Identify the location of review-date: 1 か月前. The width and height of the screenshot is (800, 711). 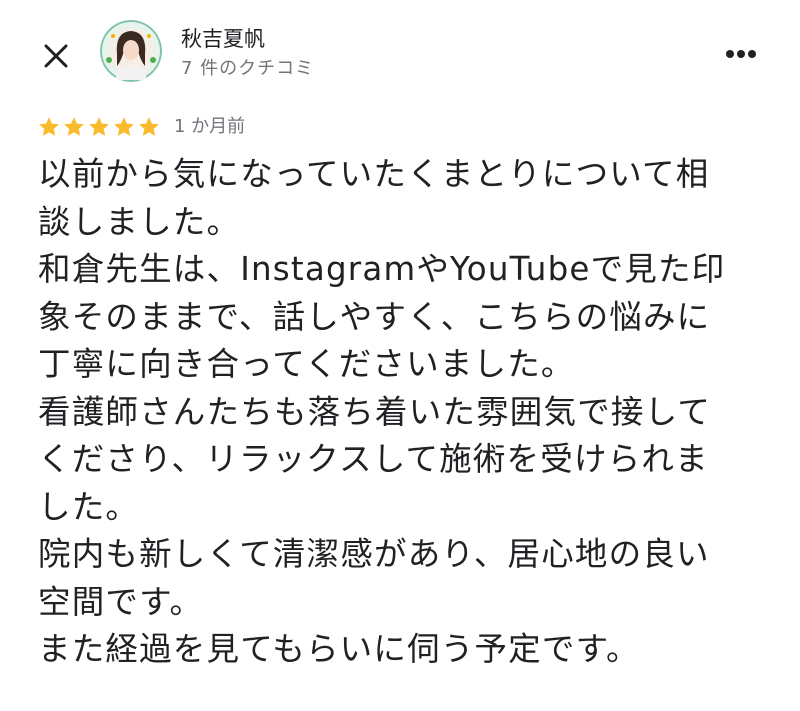
(210, 126).